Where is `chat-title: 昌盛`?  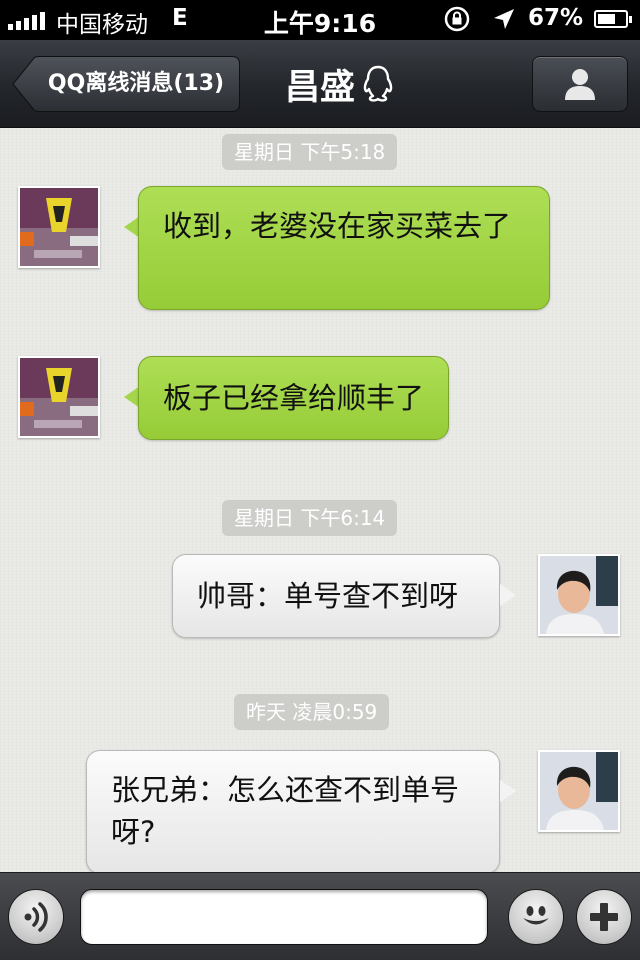
chat-title: 昌盛 is located at coordinates (319, 87).